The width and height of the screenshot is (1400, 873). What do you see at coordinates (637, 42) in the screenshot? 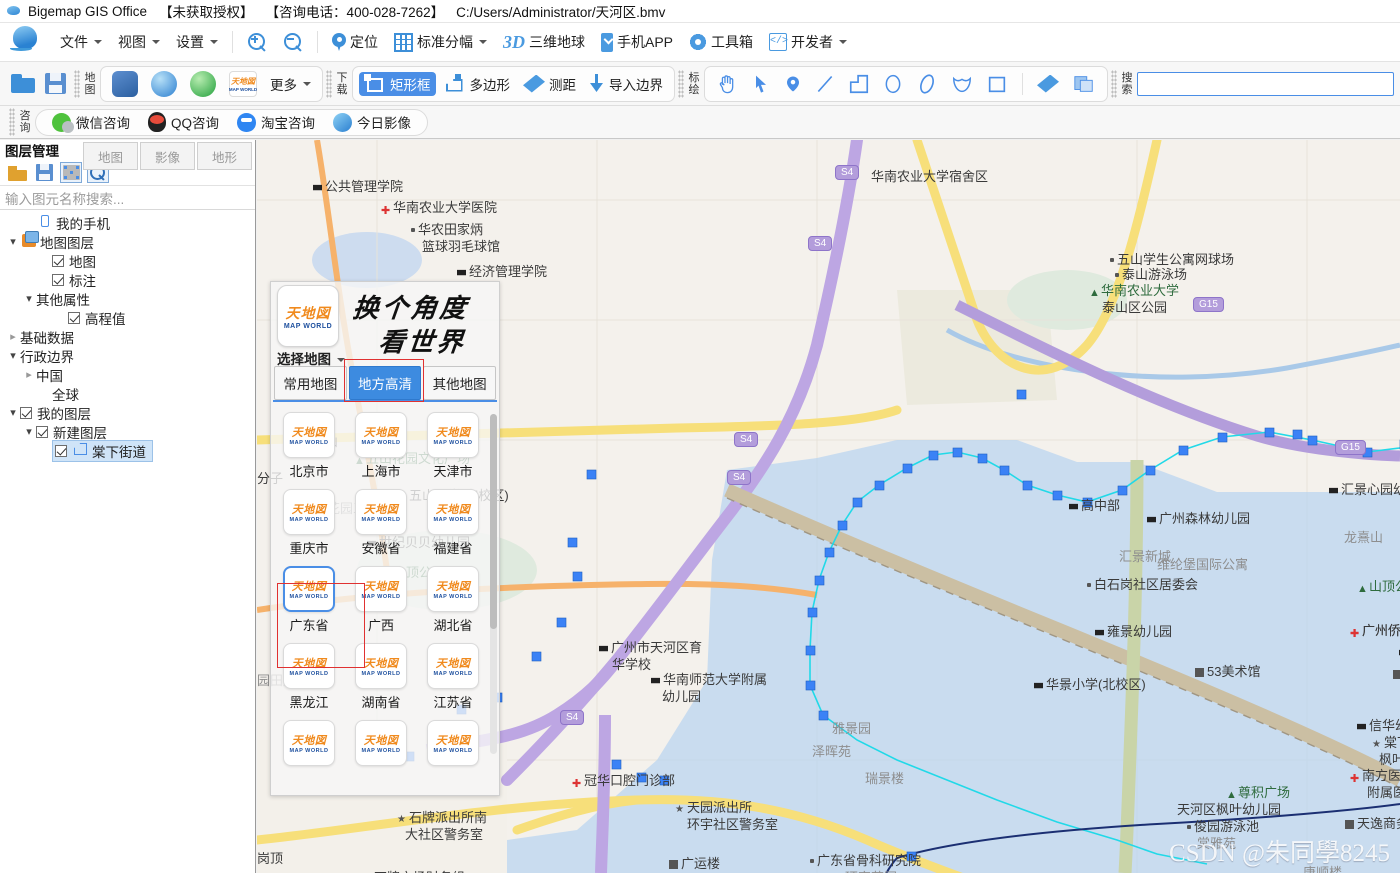
I see `mobile-app-button: 手机APP` at bounding box center [637, 42].